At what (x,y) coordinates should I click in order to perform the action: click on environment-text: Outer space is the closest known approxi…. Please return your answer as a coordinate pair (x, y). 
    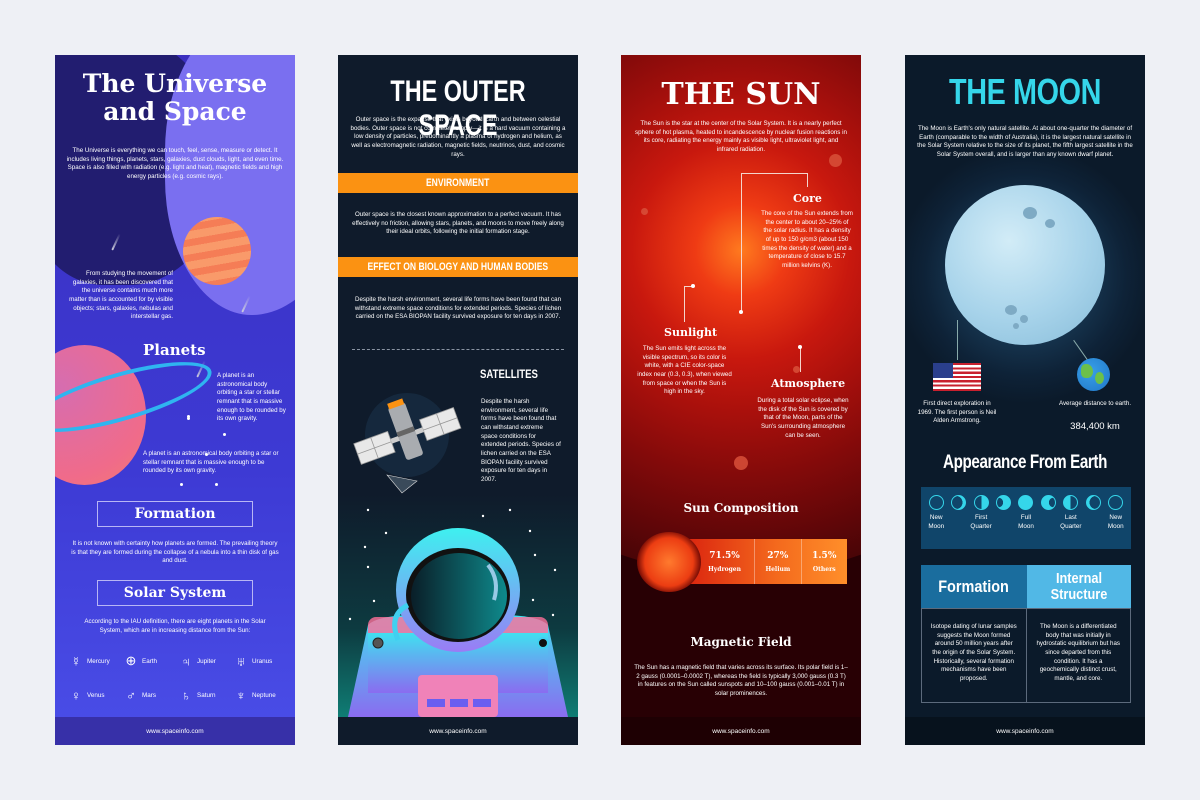
    Looking at the image, I should click on (458, 223).